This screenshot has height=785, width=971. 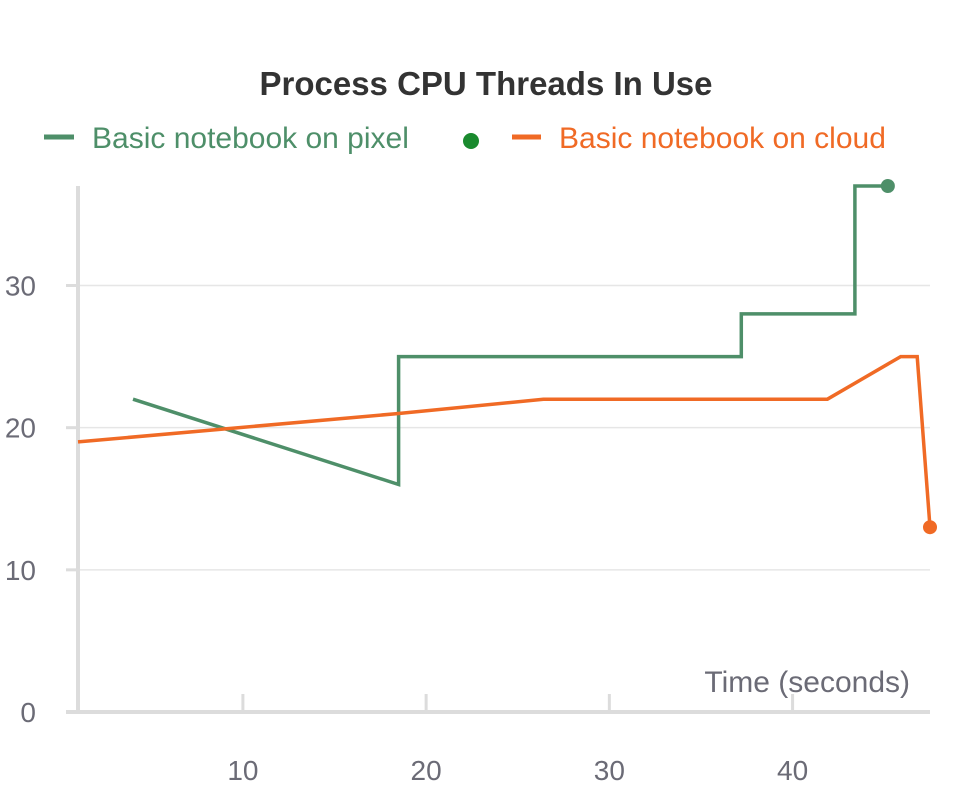 What do you see at coordinates (609, 770) in the screenshot?
I see `x-tick-label: 30` at bounding box center [609, 770].